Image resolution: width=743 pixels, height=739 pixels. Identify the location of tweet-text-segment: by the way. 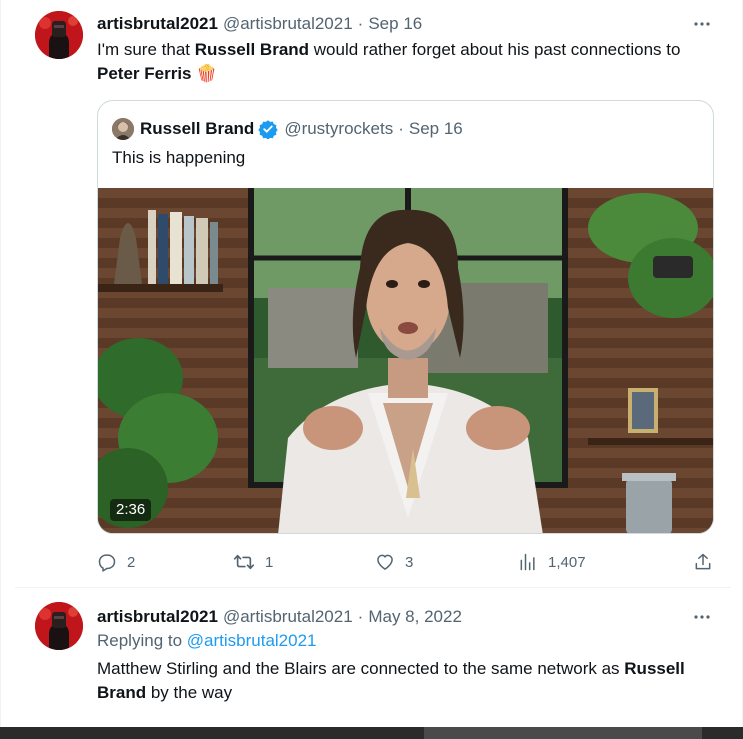
(189, 692).